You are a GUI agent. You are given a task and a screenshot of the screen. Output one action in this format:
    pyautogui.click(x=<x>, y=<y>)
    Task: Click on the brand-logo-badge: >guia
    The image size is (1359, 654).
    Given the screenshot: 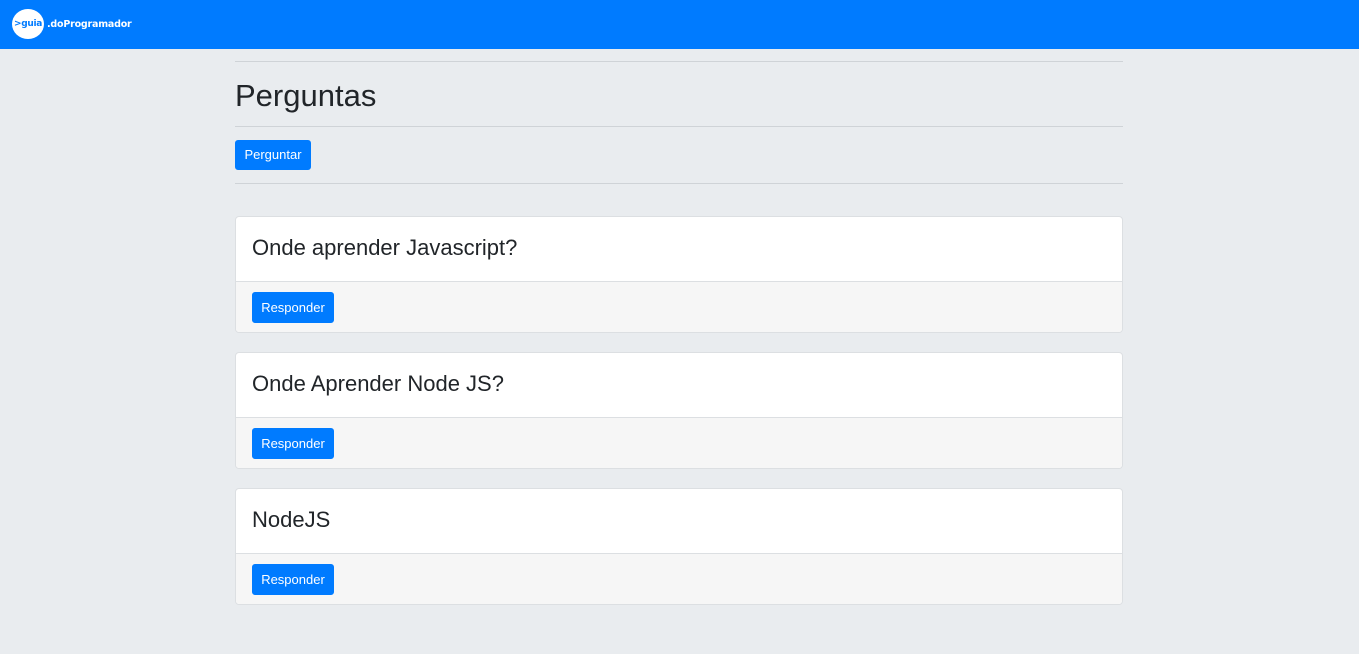 What is the action you would take?
    pyautogui.click(x=28, y=24)
    